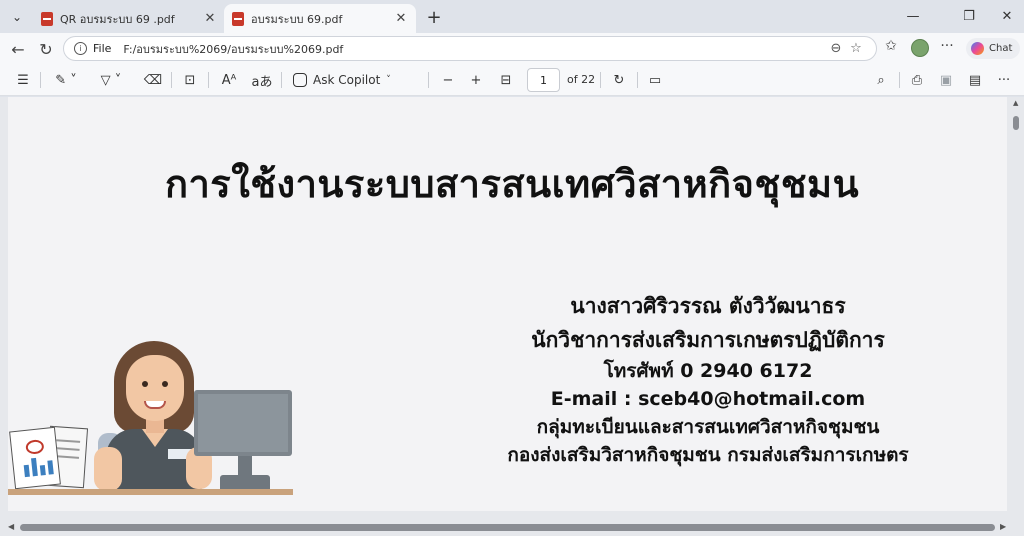 The height and width of the screenshot is (536, 1024). I want to click on zoom-icon: ⊖, so click(836, 48).